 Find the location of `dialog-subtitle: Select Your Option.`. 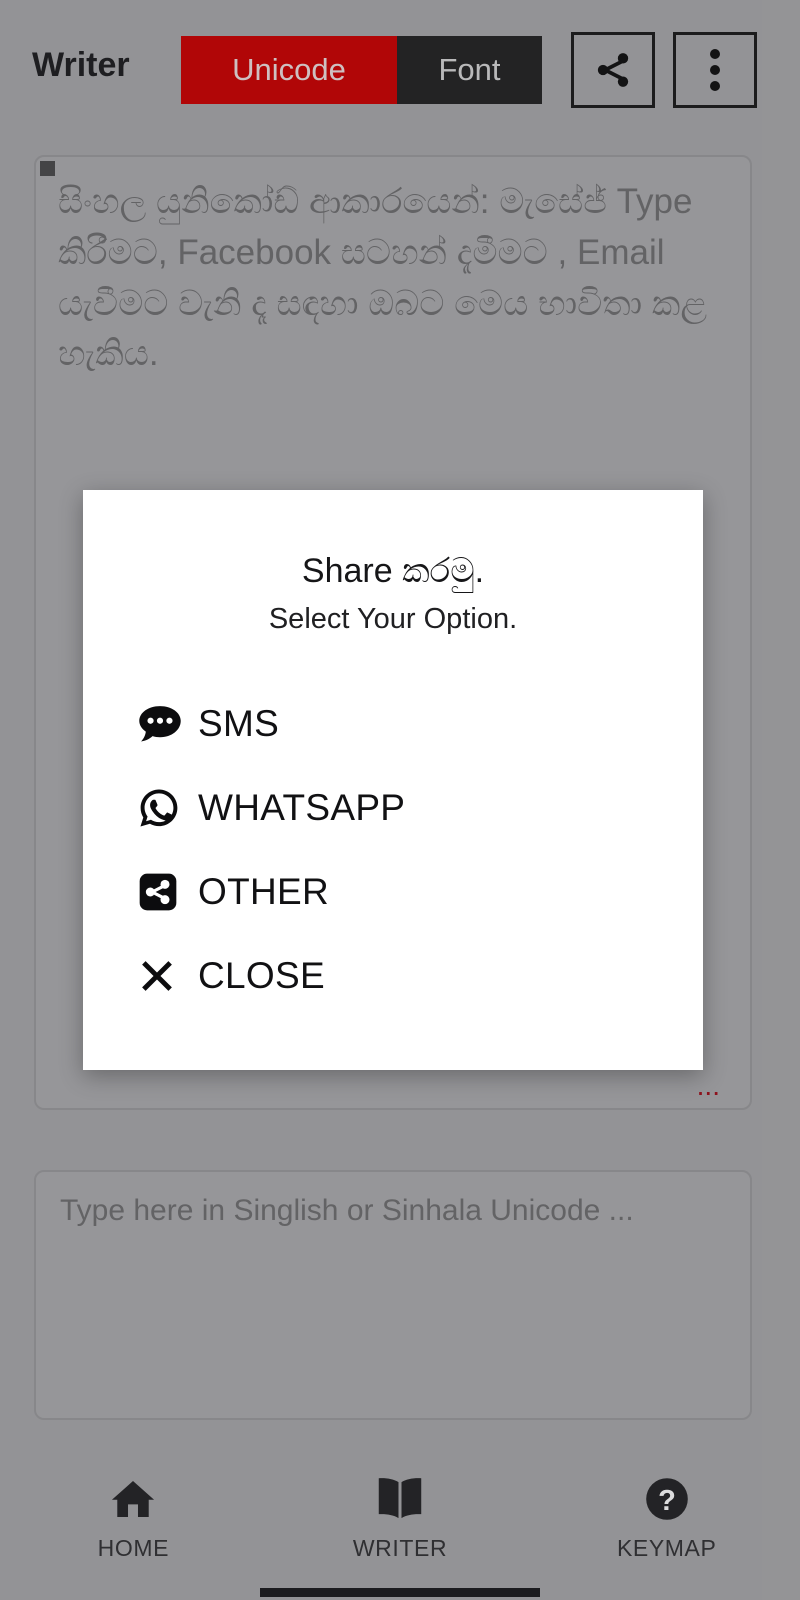

dialog-subtitle: Select Your Option. is located at coordinates (393, 619).